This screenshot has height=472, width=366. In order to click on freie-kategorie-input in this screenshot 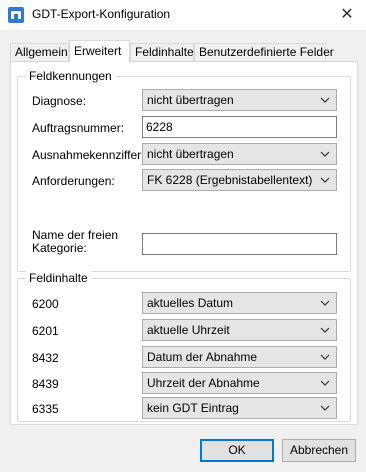, I will do `click(239, 244)`.